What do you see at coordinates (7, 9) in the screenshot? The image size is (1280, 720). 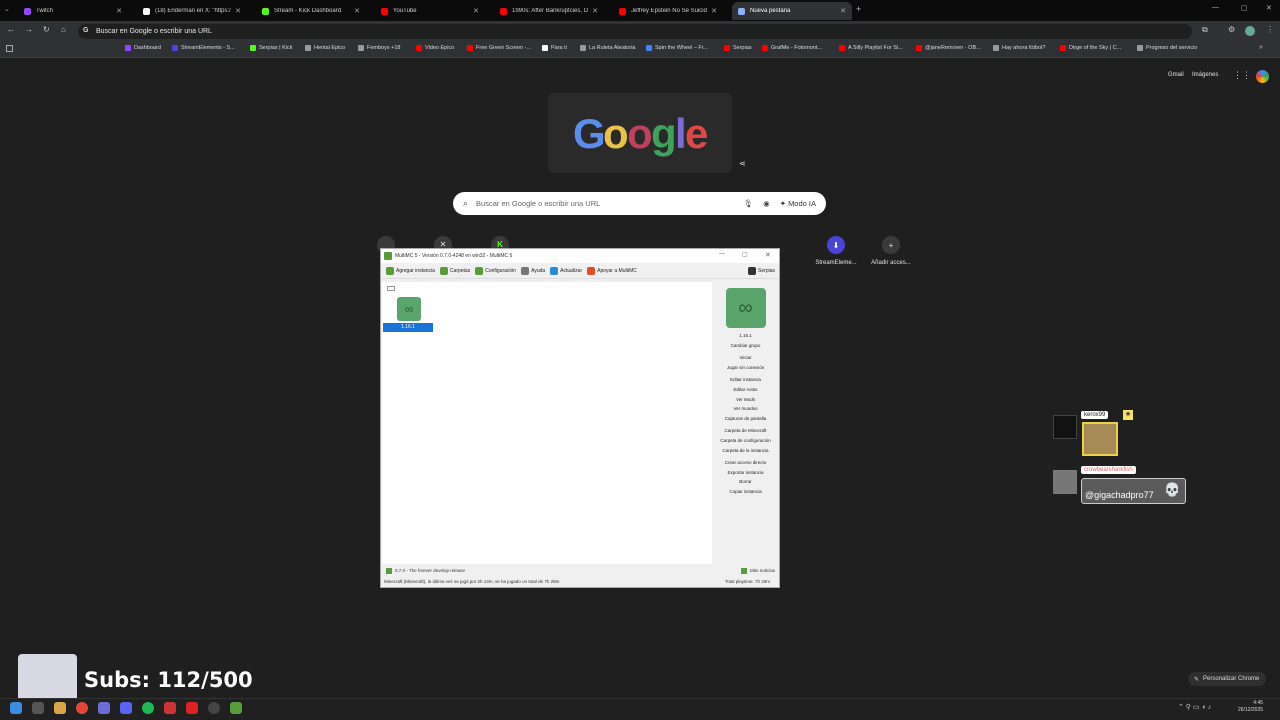 I see `tab-search-icon: ⌄` at bounding box center [7, 9].